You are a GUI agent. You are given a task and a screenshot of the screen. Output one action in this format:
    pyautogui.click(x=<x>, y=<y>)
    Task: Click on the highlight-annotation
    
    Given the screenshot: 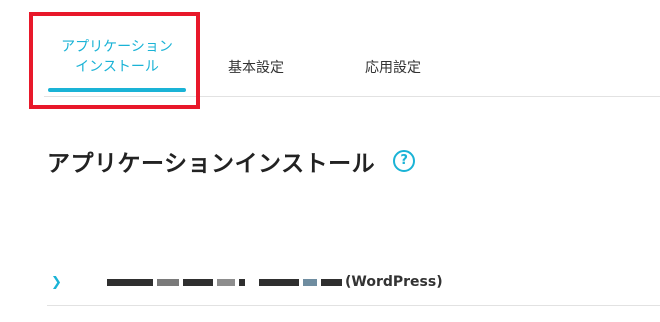 What is the action you would take?
    pyautogui.click(x=114, y=60)
    